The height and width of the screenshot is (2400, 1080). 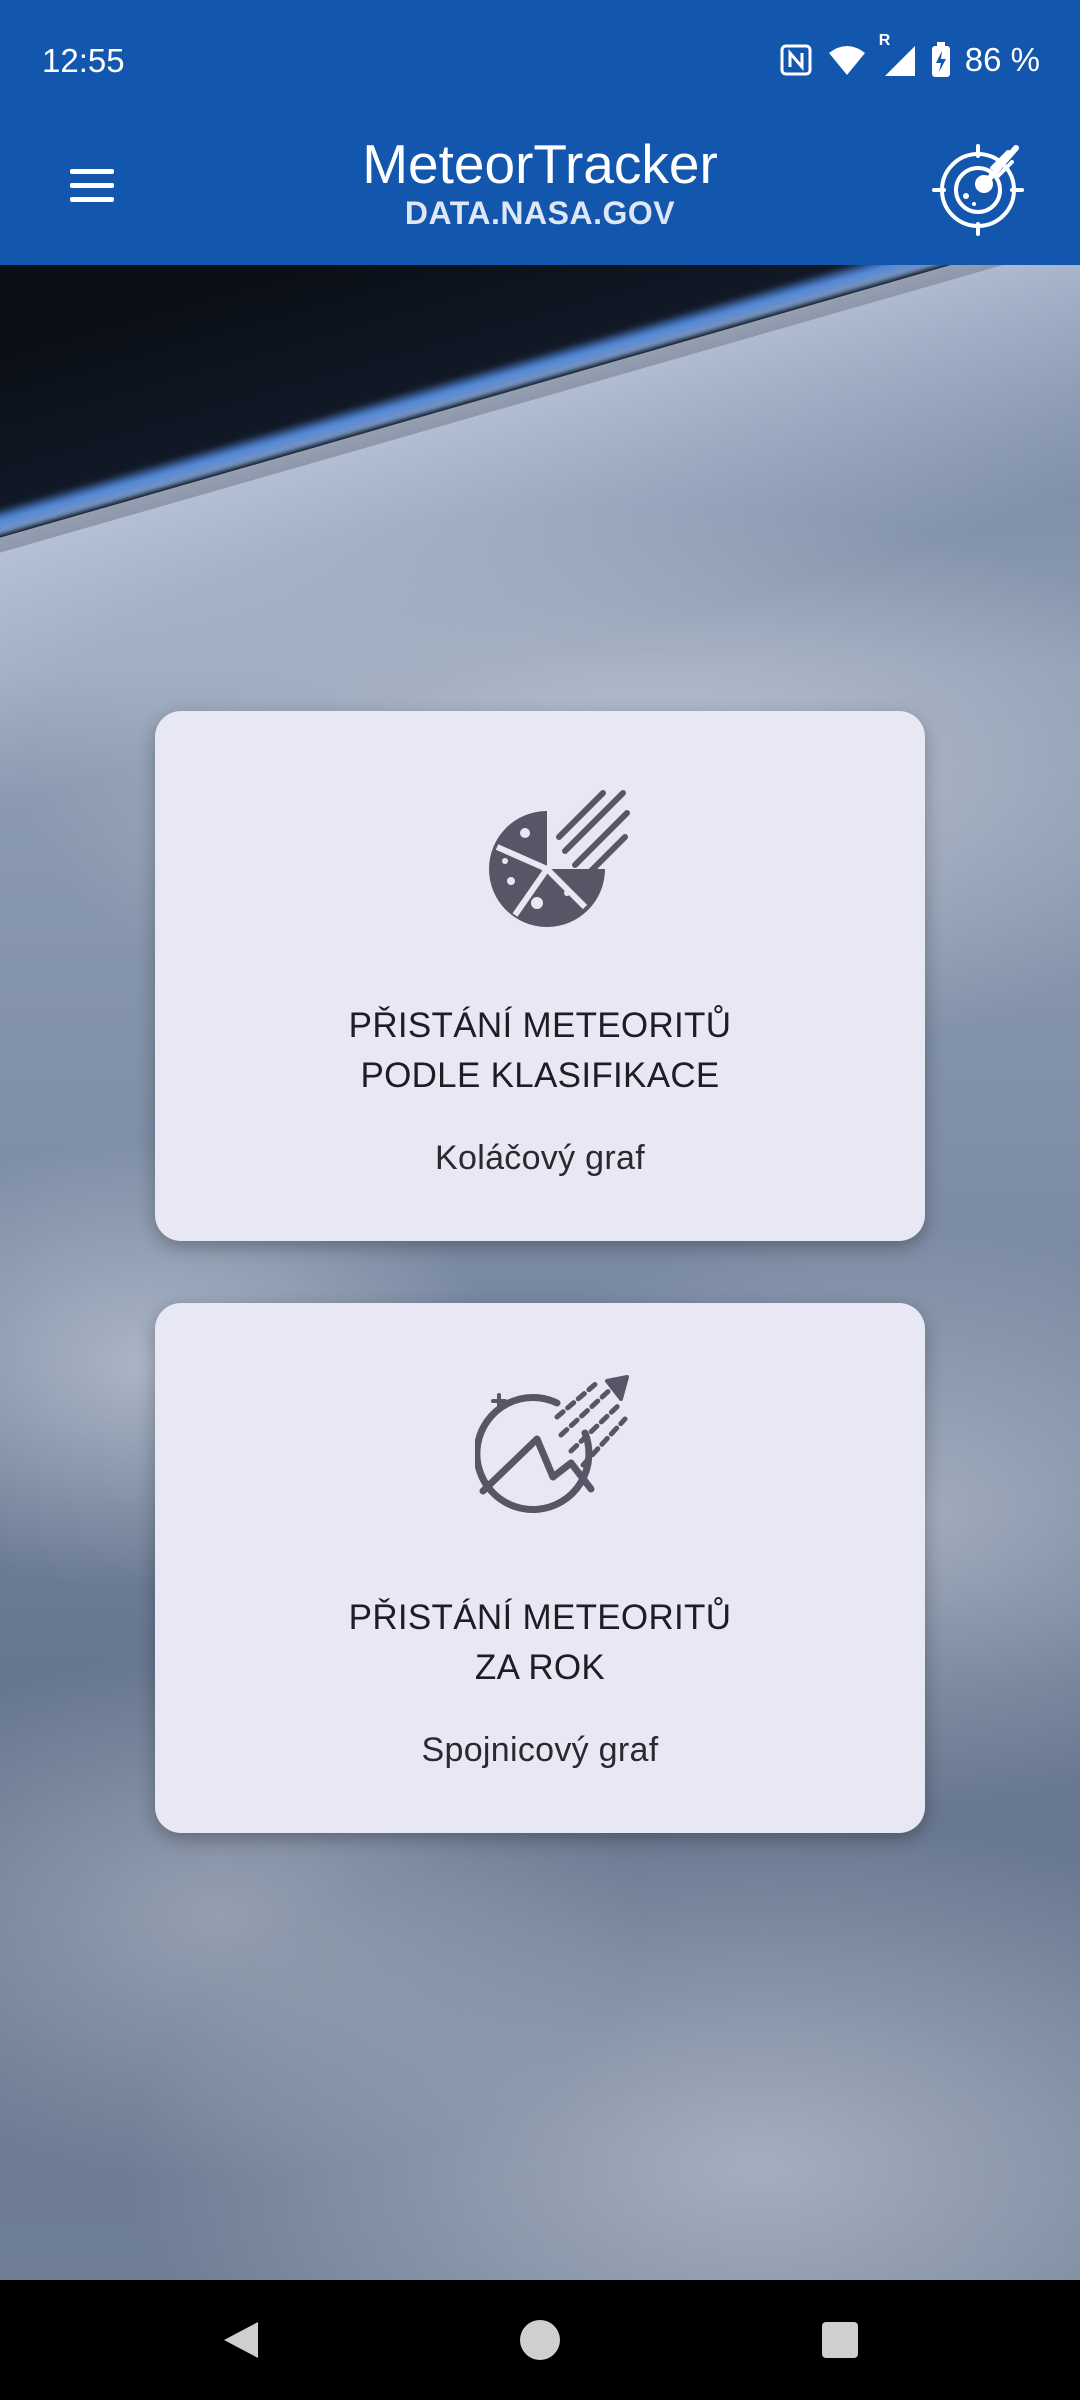 I want to click on nfc-icon, so click(x=796, y=60).